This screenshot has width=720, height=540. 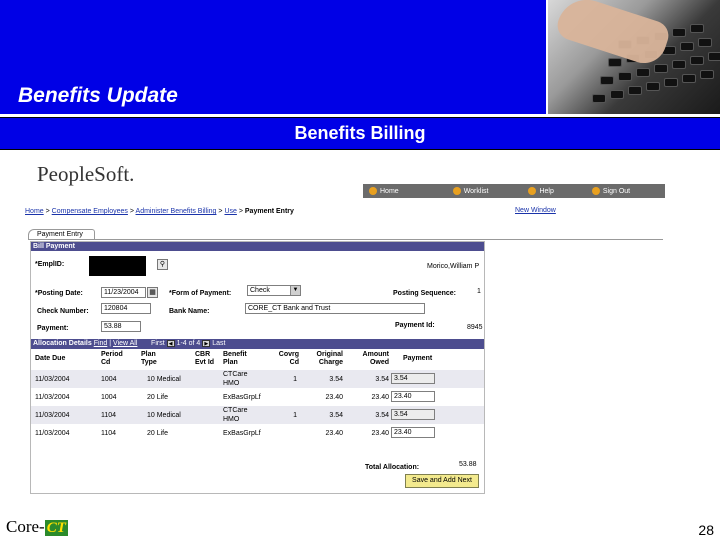 I want to click on col-original-charge: Original Charge, so click(x=329, y=358).